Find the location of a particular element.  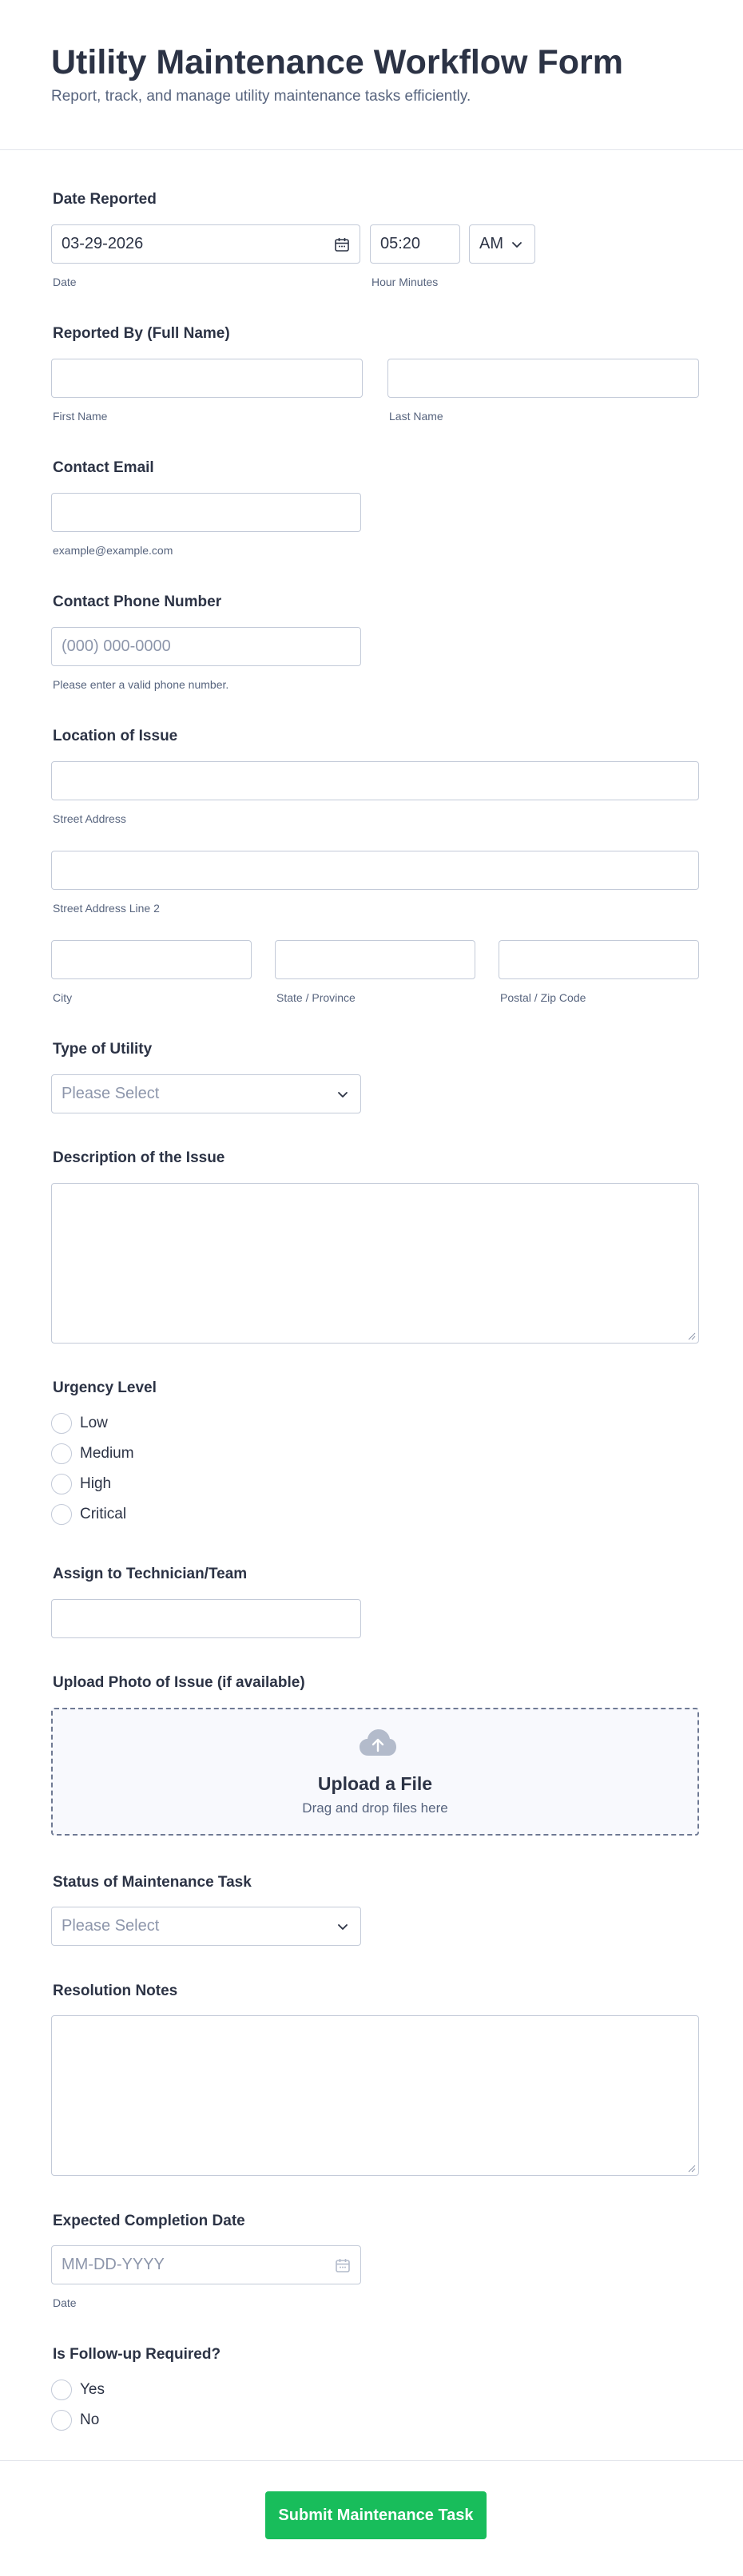

zip-sublabel: Postal / Zip Code is located at coordinates (543, 998).